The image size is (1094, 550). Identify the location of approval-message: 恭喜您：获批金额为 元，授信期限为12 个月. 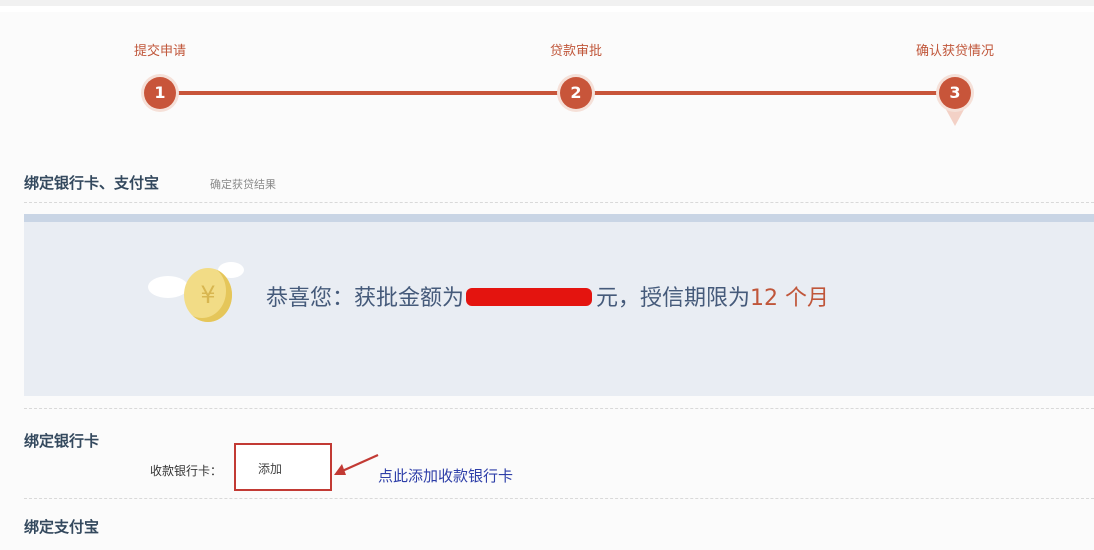
(547, 296).